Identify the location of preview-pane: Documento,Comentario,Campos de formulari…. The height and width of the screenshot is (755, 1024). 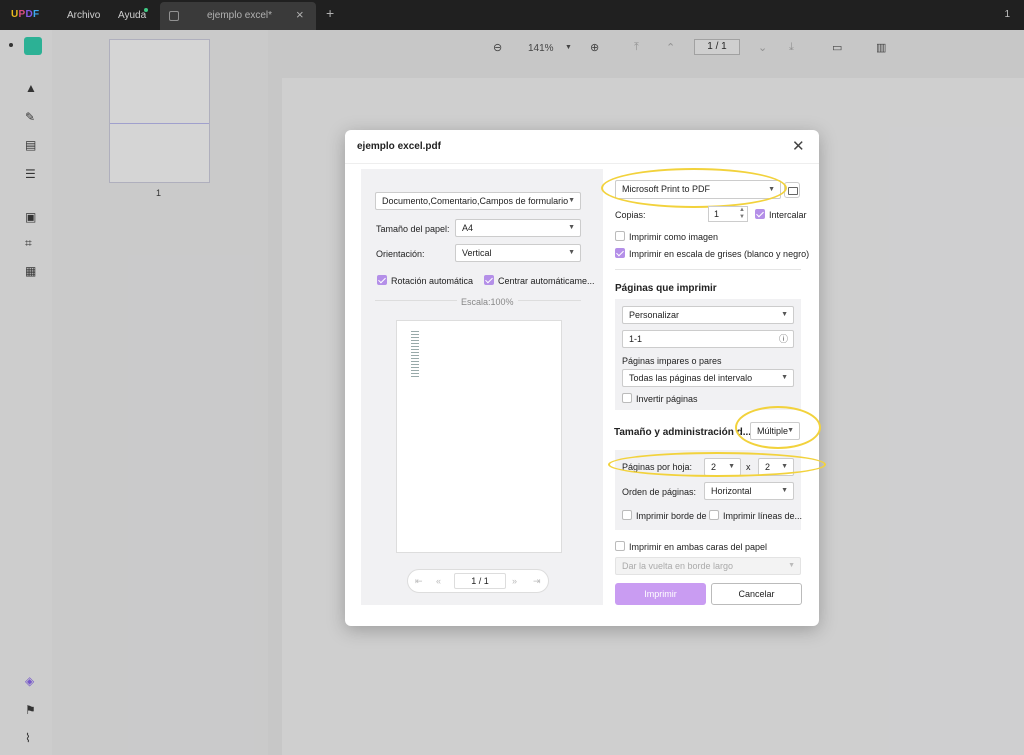
(482, 387).